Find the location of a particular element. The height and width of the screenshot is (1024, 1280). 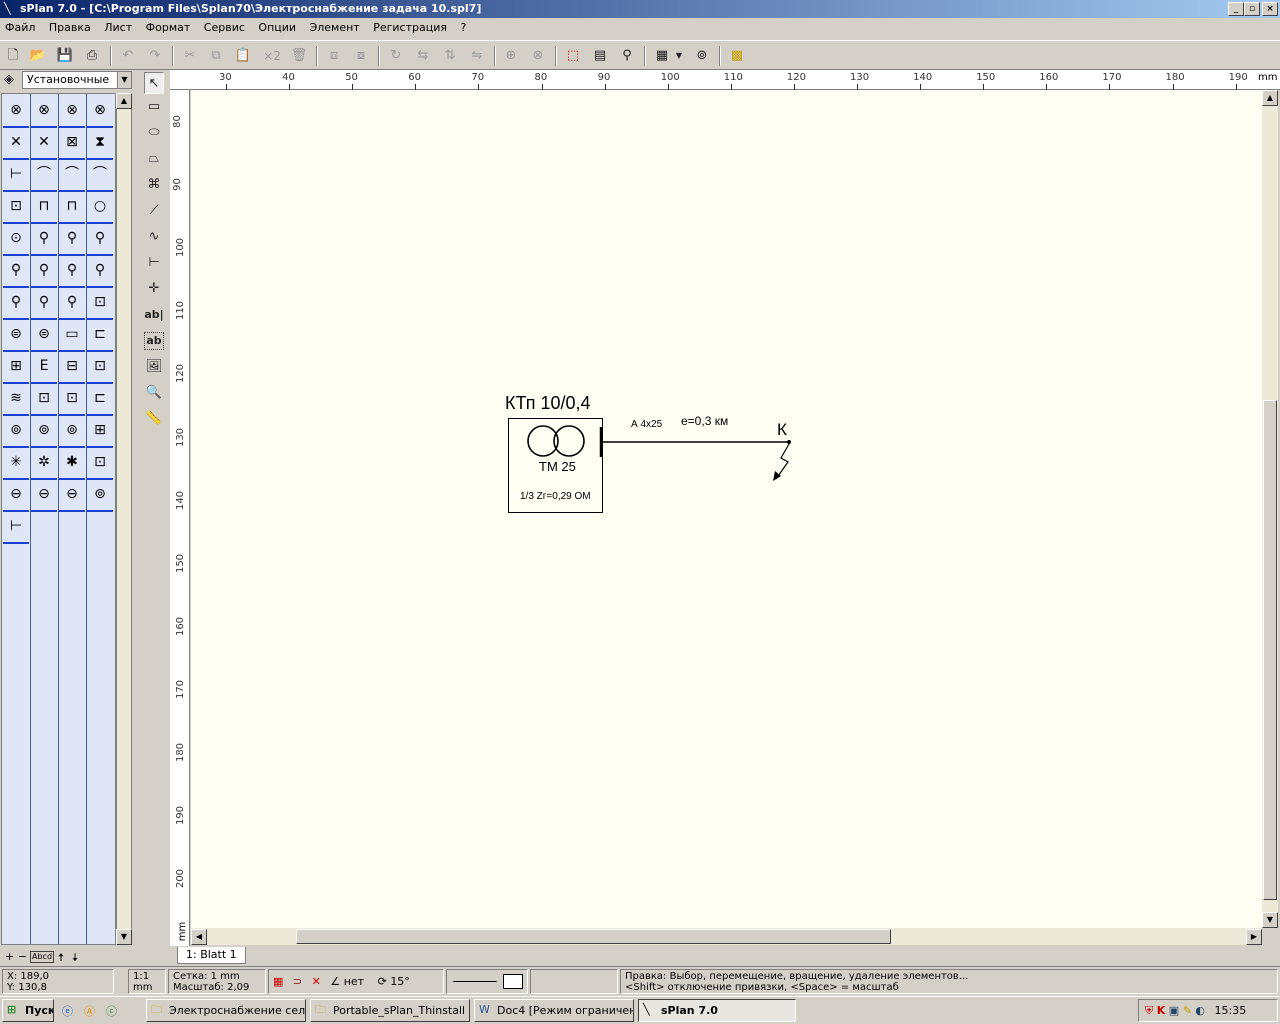

scroll-left-icon: ◀ is located at coordinates (199, 937).